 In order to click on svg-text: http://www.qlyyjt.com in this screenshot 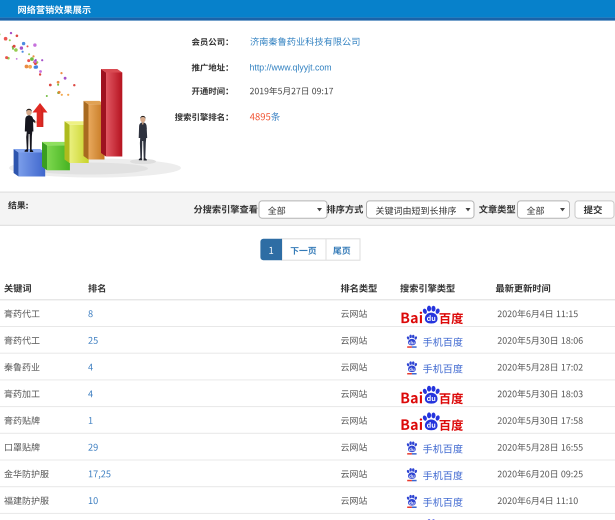, I will do `click(291, 68)`.